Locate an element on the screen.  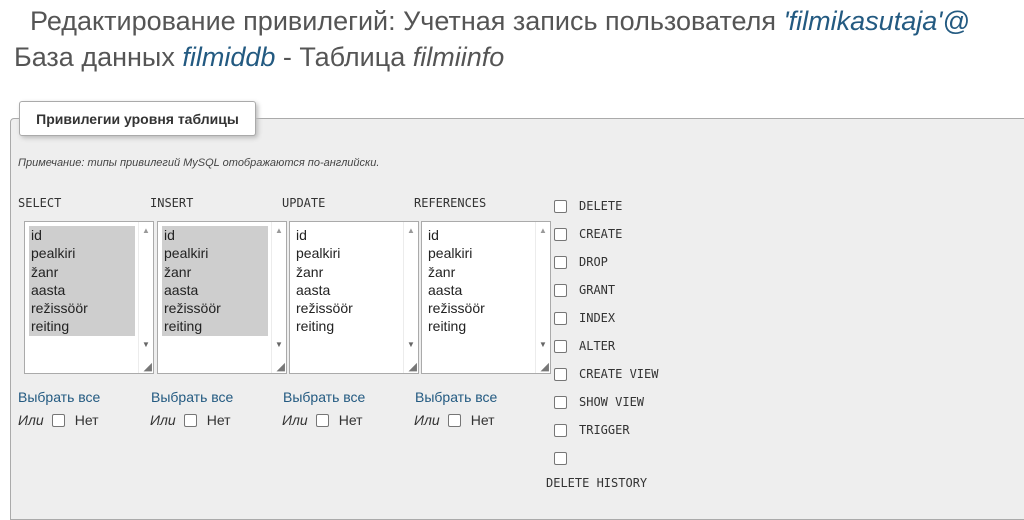
references-column-heading: REFERENCES is located at coordinates (450, 203).